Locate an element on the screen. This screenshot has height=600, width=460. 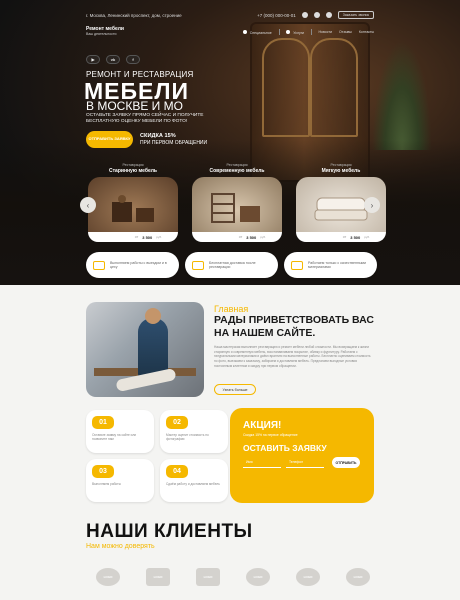
phone-number: +7 (000) 000-00-01 is located at coordinates (276, 15).